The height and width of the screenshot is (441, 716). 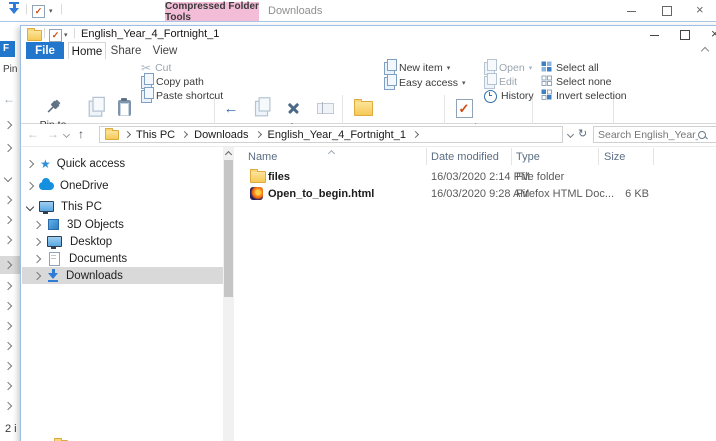 What do you see at coordinates (122, 241) in the screenshot?
I see `nav-item-desktop: Desktop` at bounding box center [122, 241].